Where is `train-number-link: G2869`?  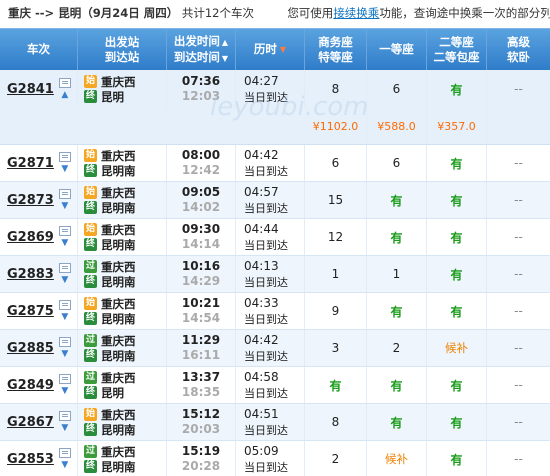
train-number-link: G2869 is located at coordinates (30, 237).